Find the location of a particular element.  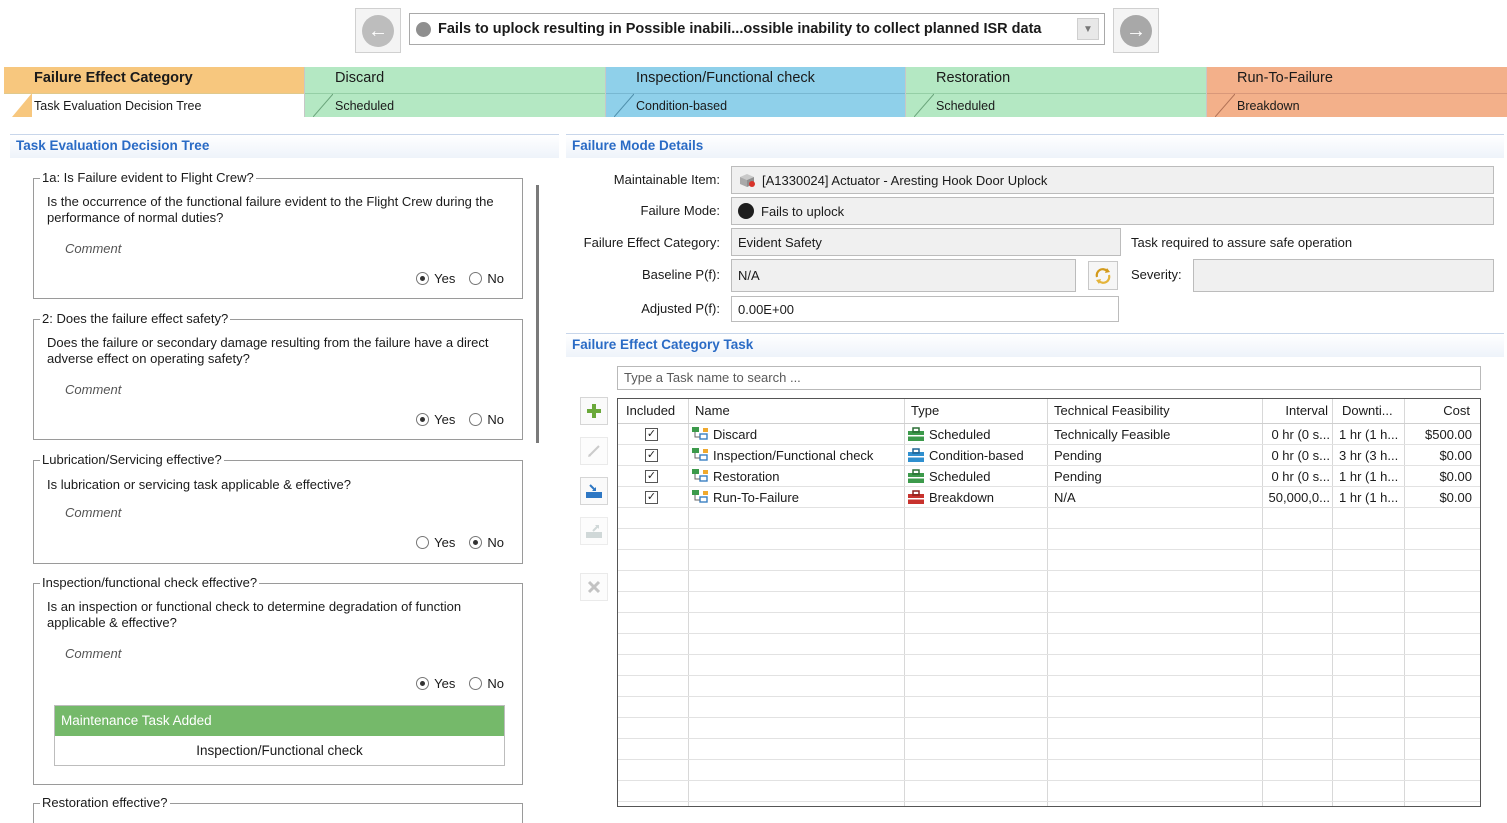

question-title: Restoration effective? is located at coordinates (105, 803).